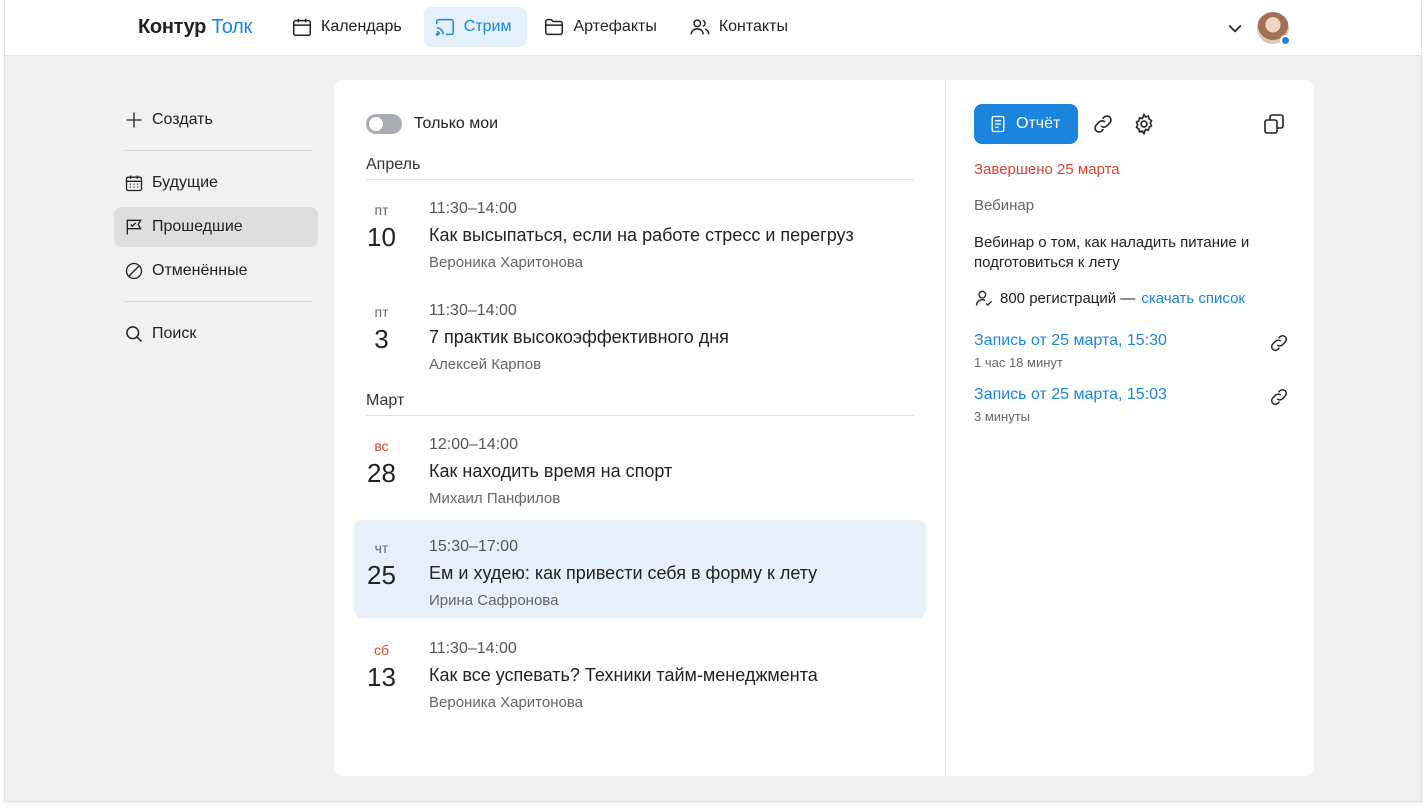 The height and width of the screenshot is (808, 1426). What do you see at coordinates (195, 27) in the screenshot?
I see `app-logo: Контур Толк` at bounding box center [195, 27].